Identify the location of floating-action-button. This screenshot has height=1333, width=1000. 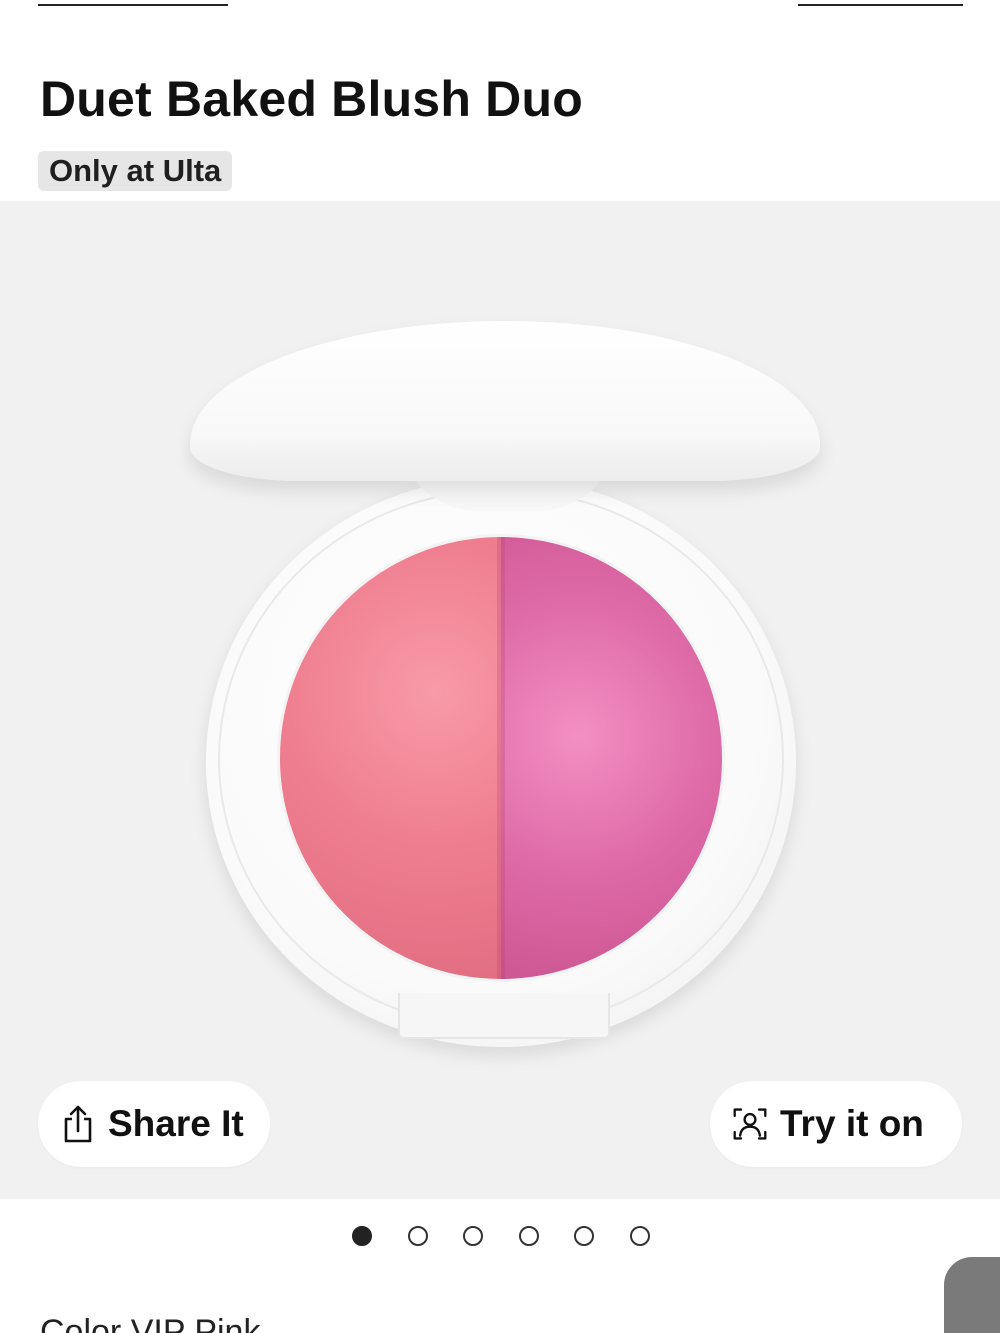
(972, 1295).